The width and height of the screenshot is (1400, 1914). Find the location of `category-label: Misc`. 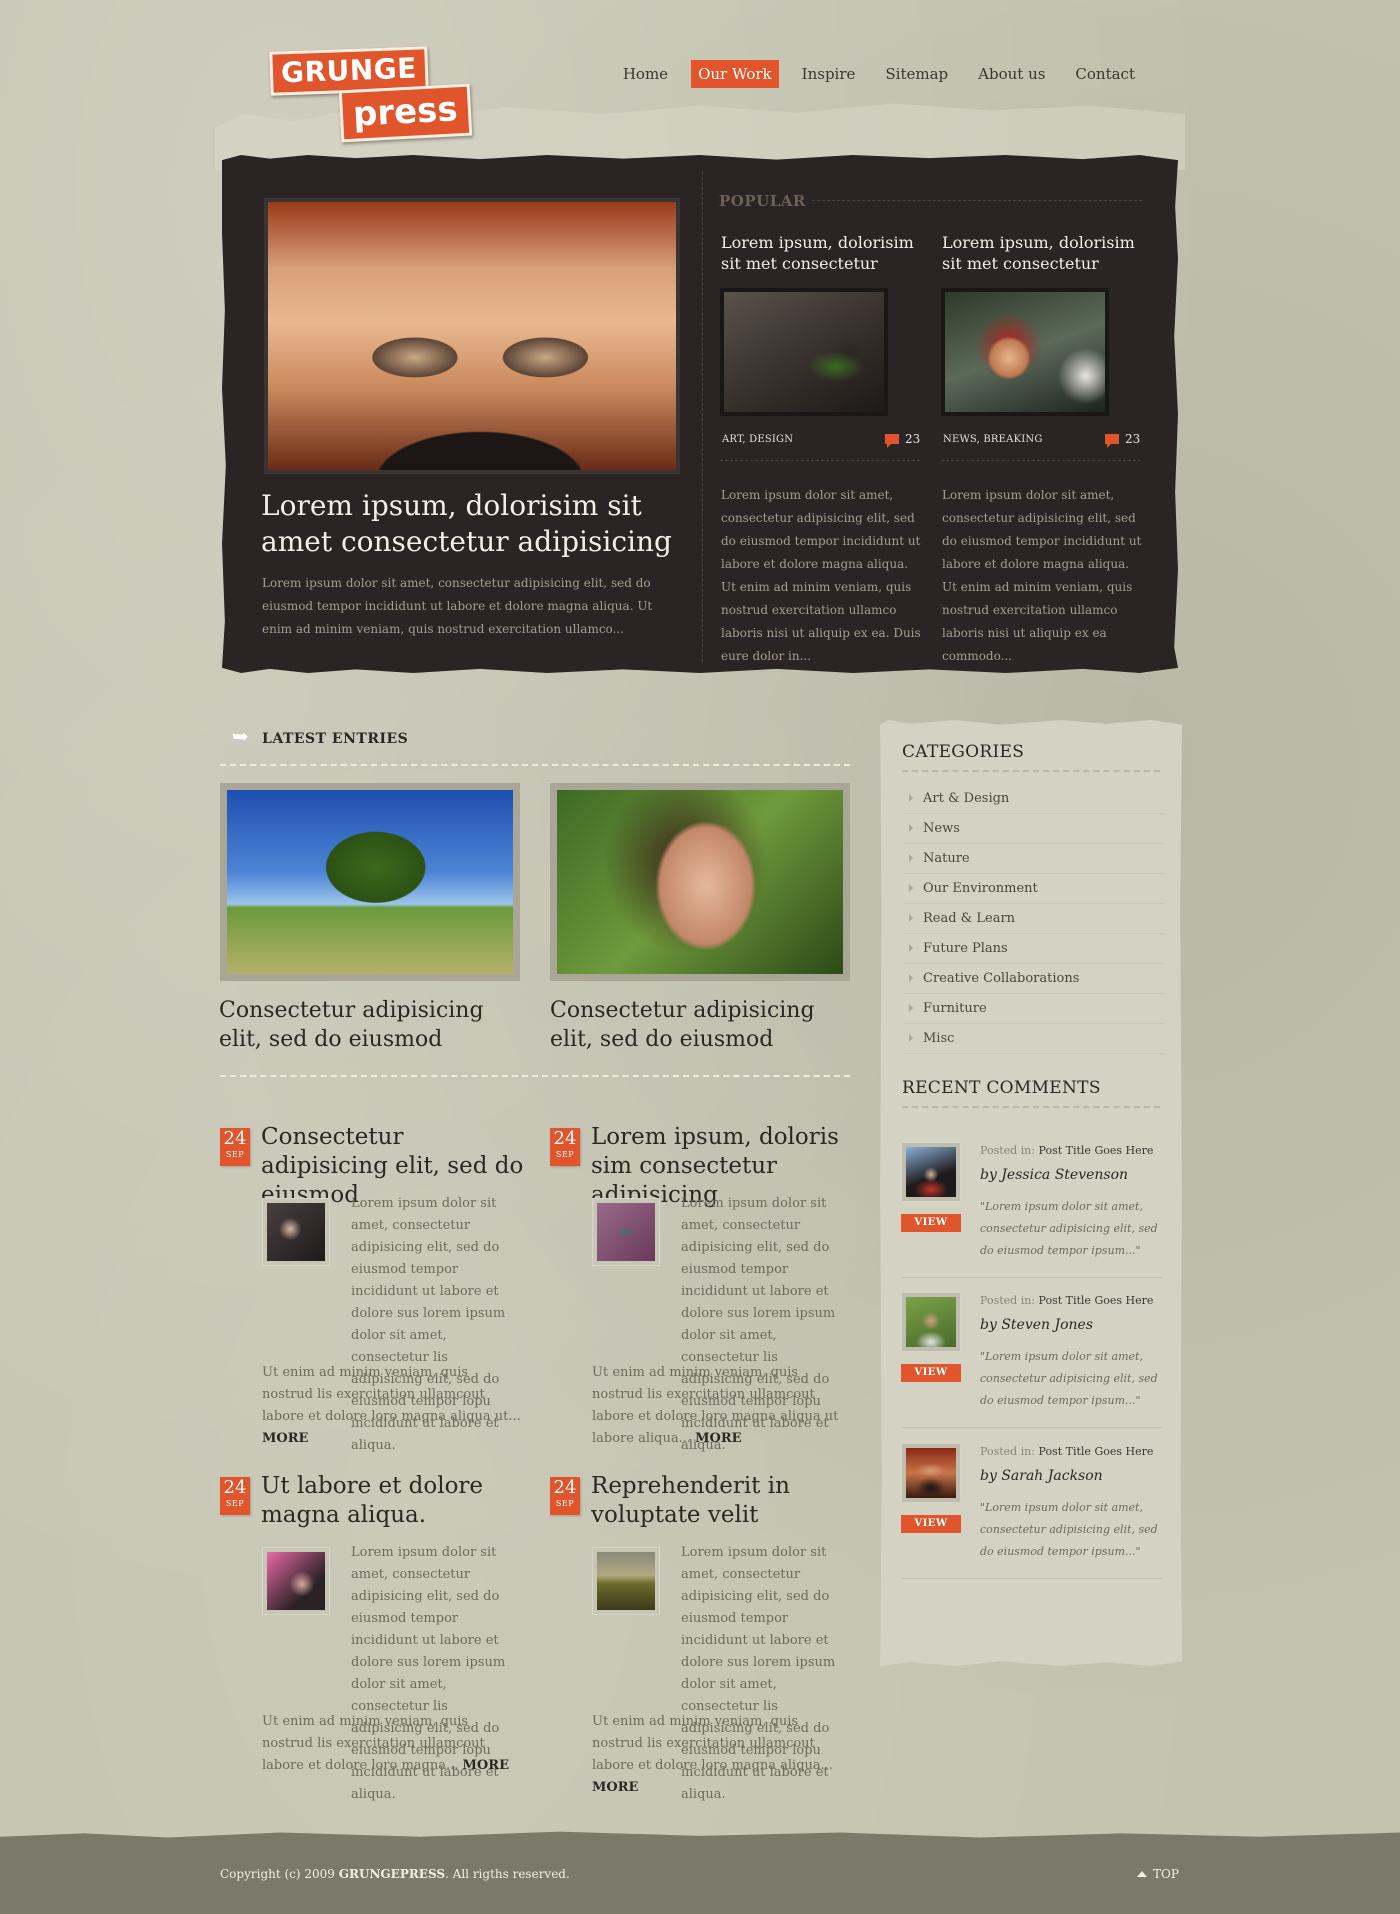

category-label: Misc is located at coordinates (939, 1038).